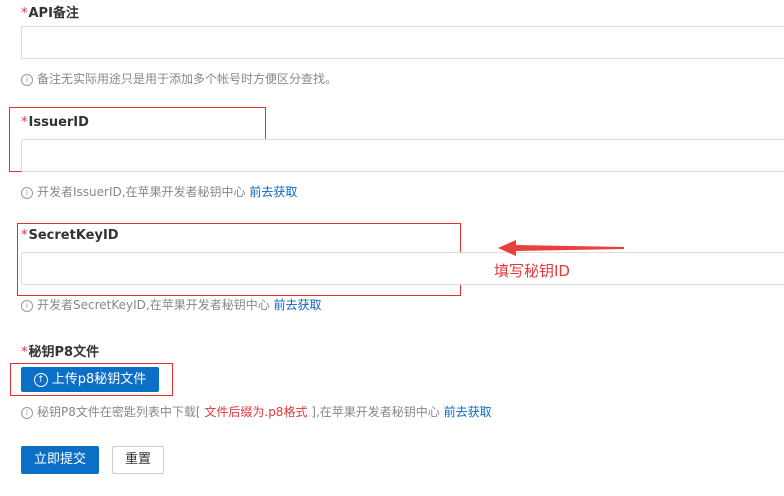  I want to click on api-note-hint: i 备注无实际用途只是用于添加多个帐号时方便区分查找。, so click(179, 78).